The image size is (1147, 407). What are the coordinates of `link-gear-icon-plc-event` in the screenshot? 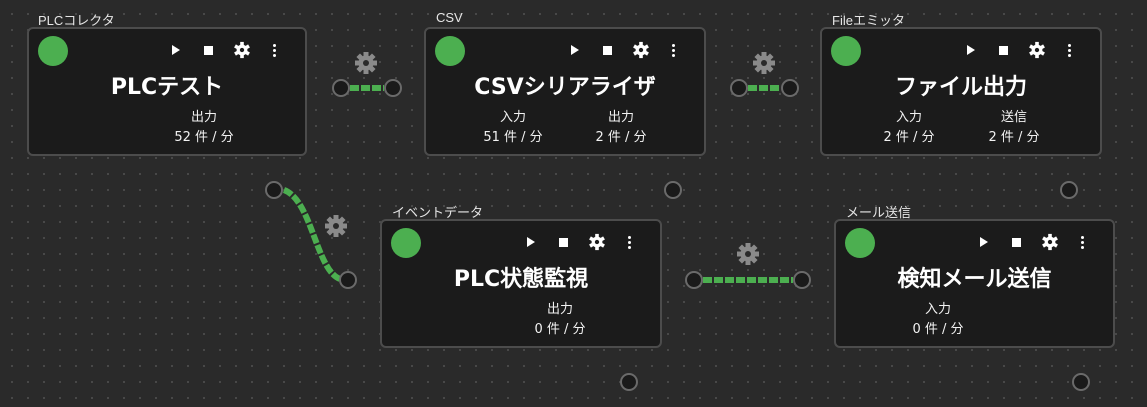 It's located at (336, 226).